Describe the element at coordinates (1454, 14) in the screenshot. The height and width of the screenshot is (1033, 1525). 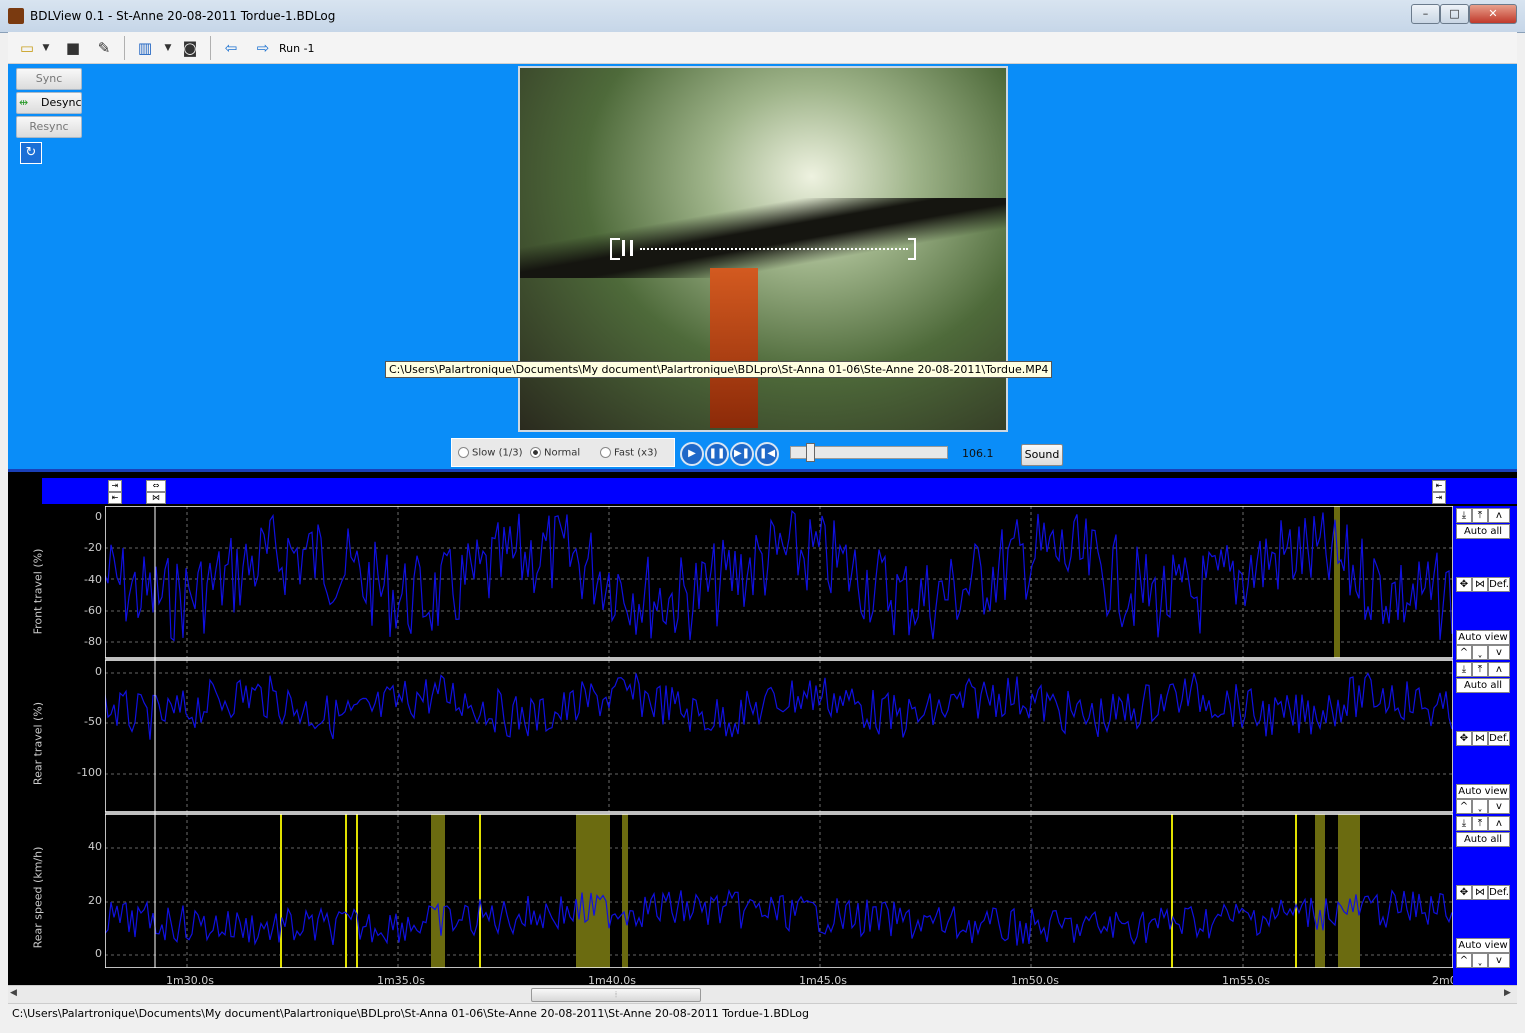
I see `maximize-button: □` at that location.